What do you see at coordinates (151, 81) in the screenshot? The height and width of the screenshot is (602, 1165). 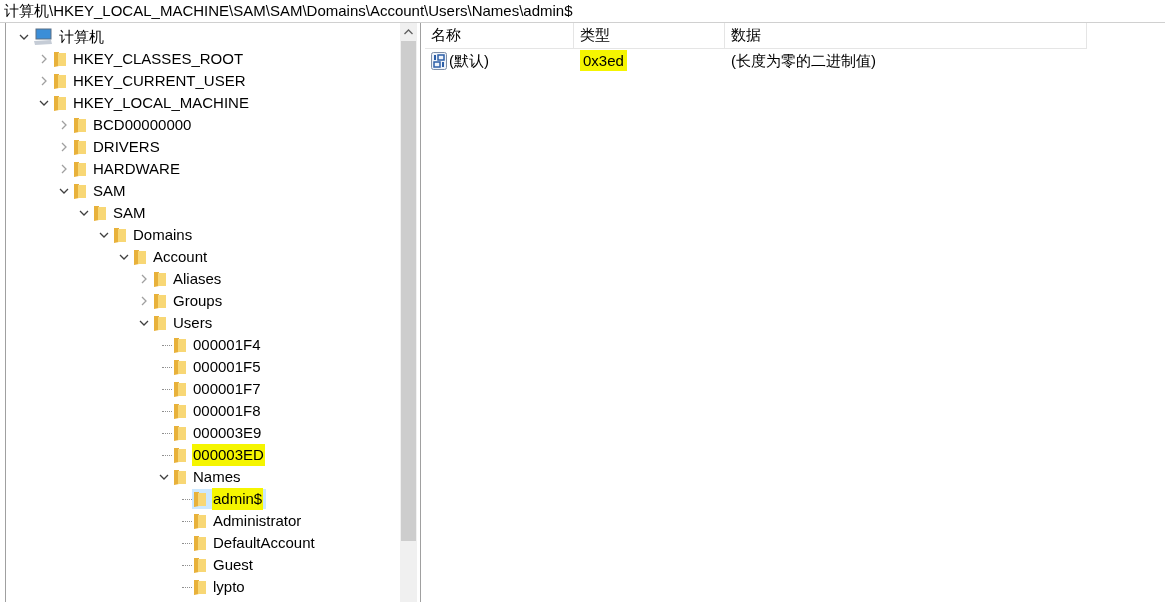 I see `tree-item: HKEY_CURRENT_USER` at bounding box center [151, 81].